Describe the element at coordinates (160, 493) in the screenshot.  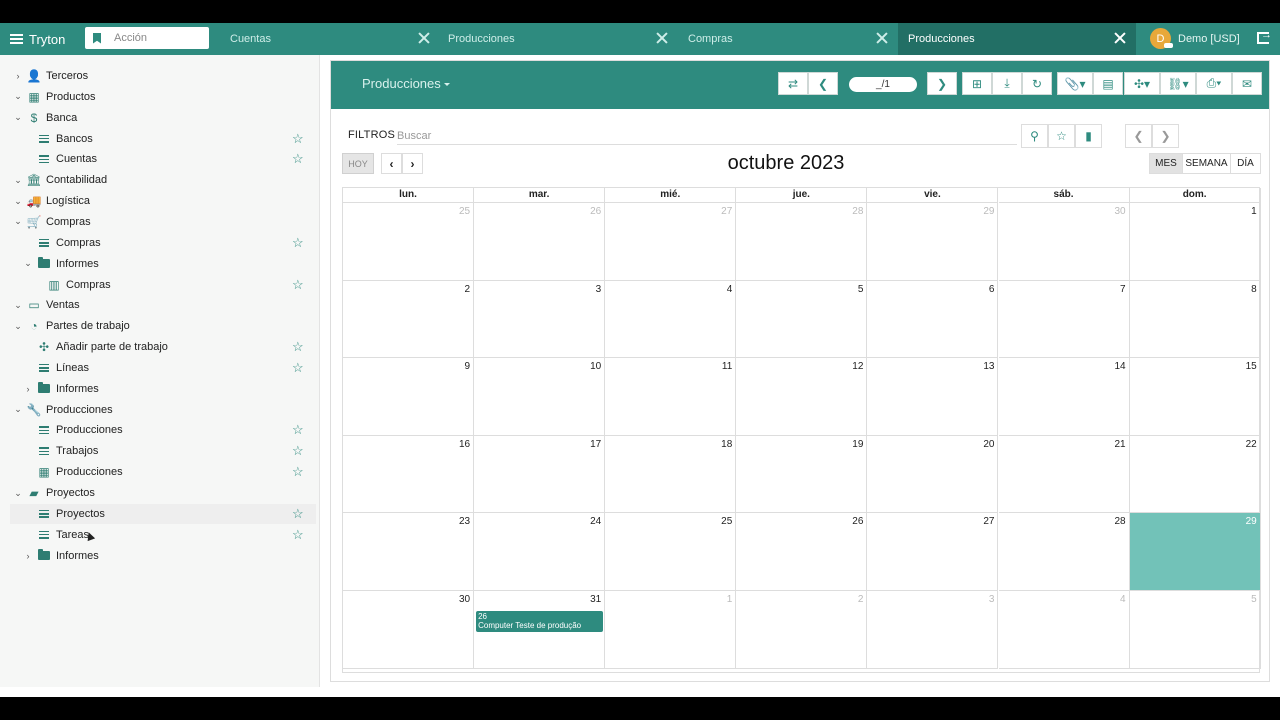
I see `sidebar-item: ⌄ ▰ Proyectos` at that location.